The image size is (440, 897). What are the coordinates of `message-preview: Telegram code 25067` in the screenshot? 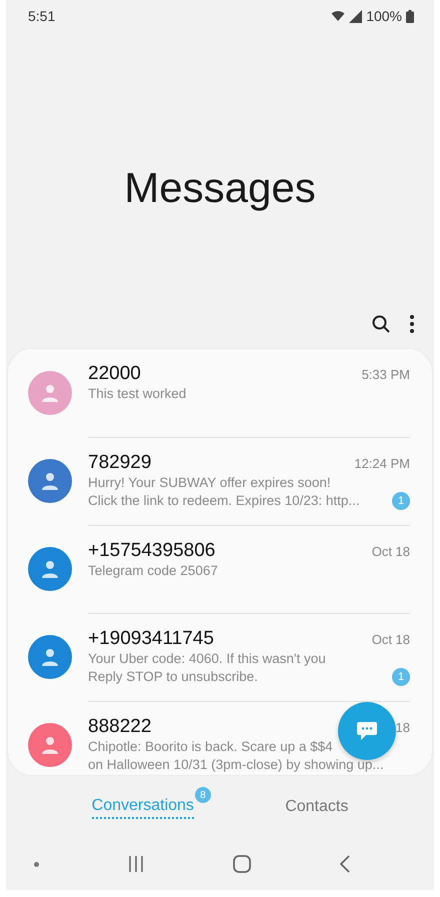 It's located at (153, 571).